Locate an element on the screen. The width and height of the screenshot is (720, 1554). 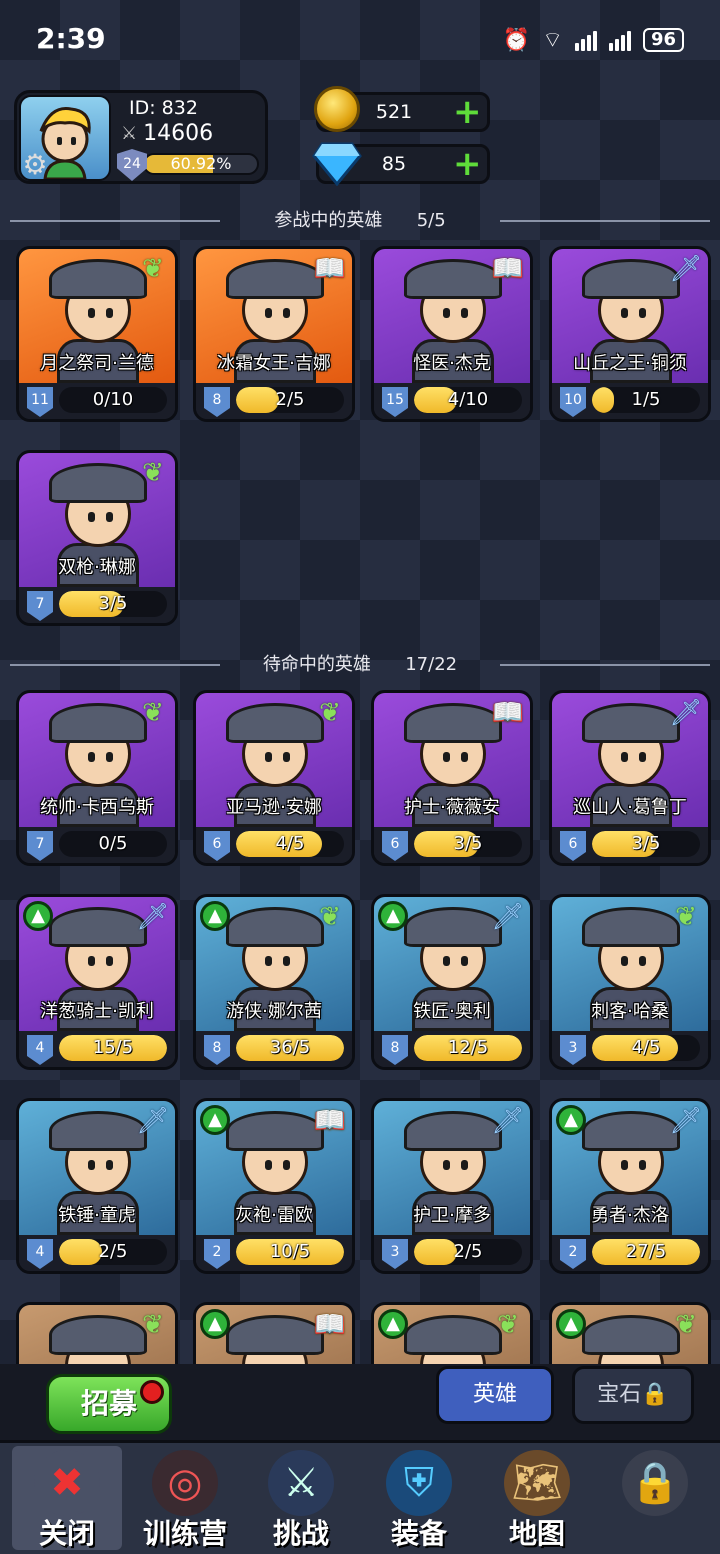
nav-item: 🔒 is located at coordinates (655, 1498).